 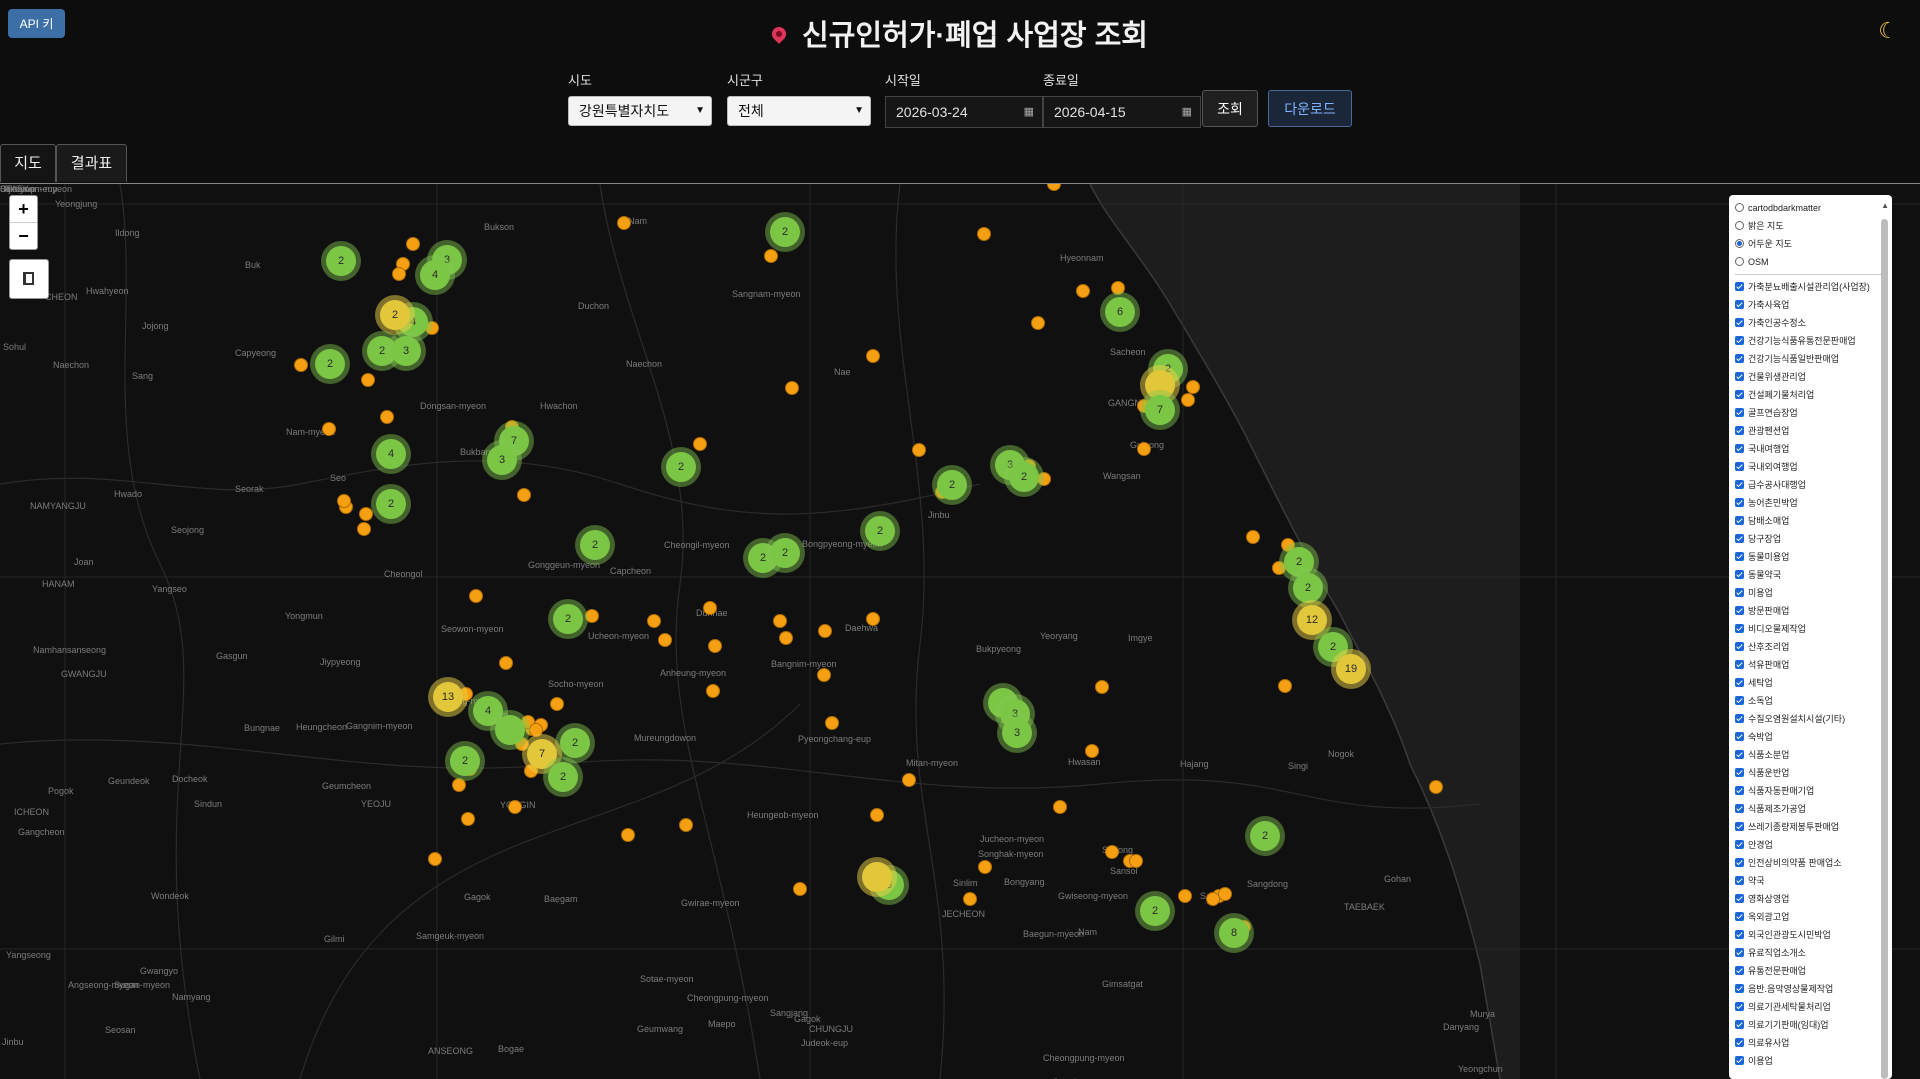 I want to click on overlay-layer-option: 소독업, so click(x=1810, y=701).